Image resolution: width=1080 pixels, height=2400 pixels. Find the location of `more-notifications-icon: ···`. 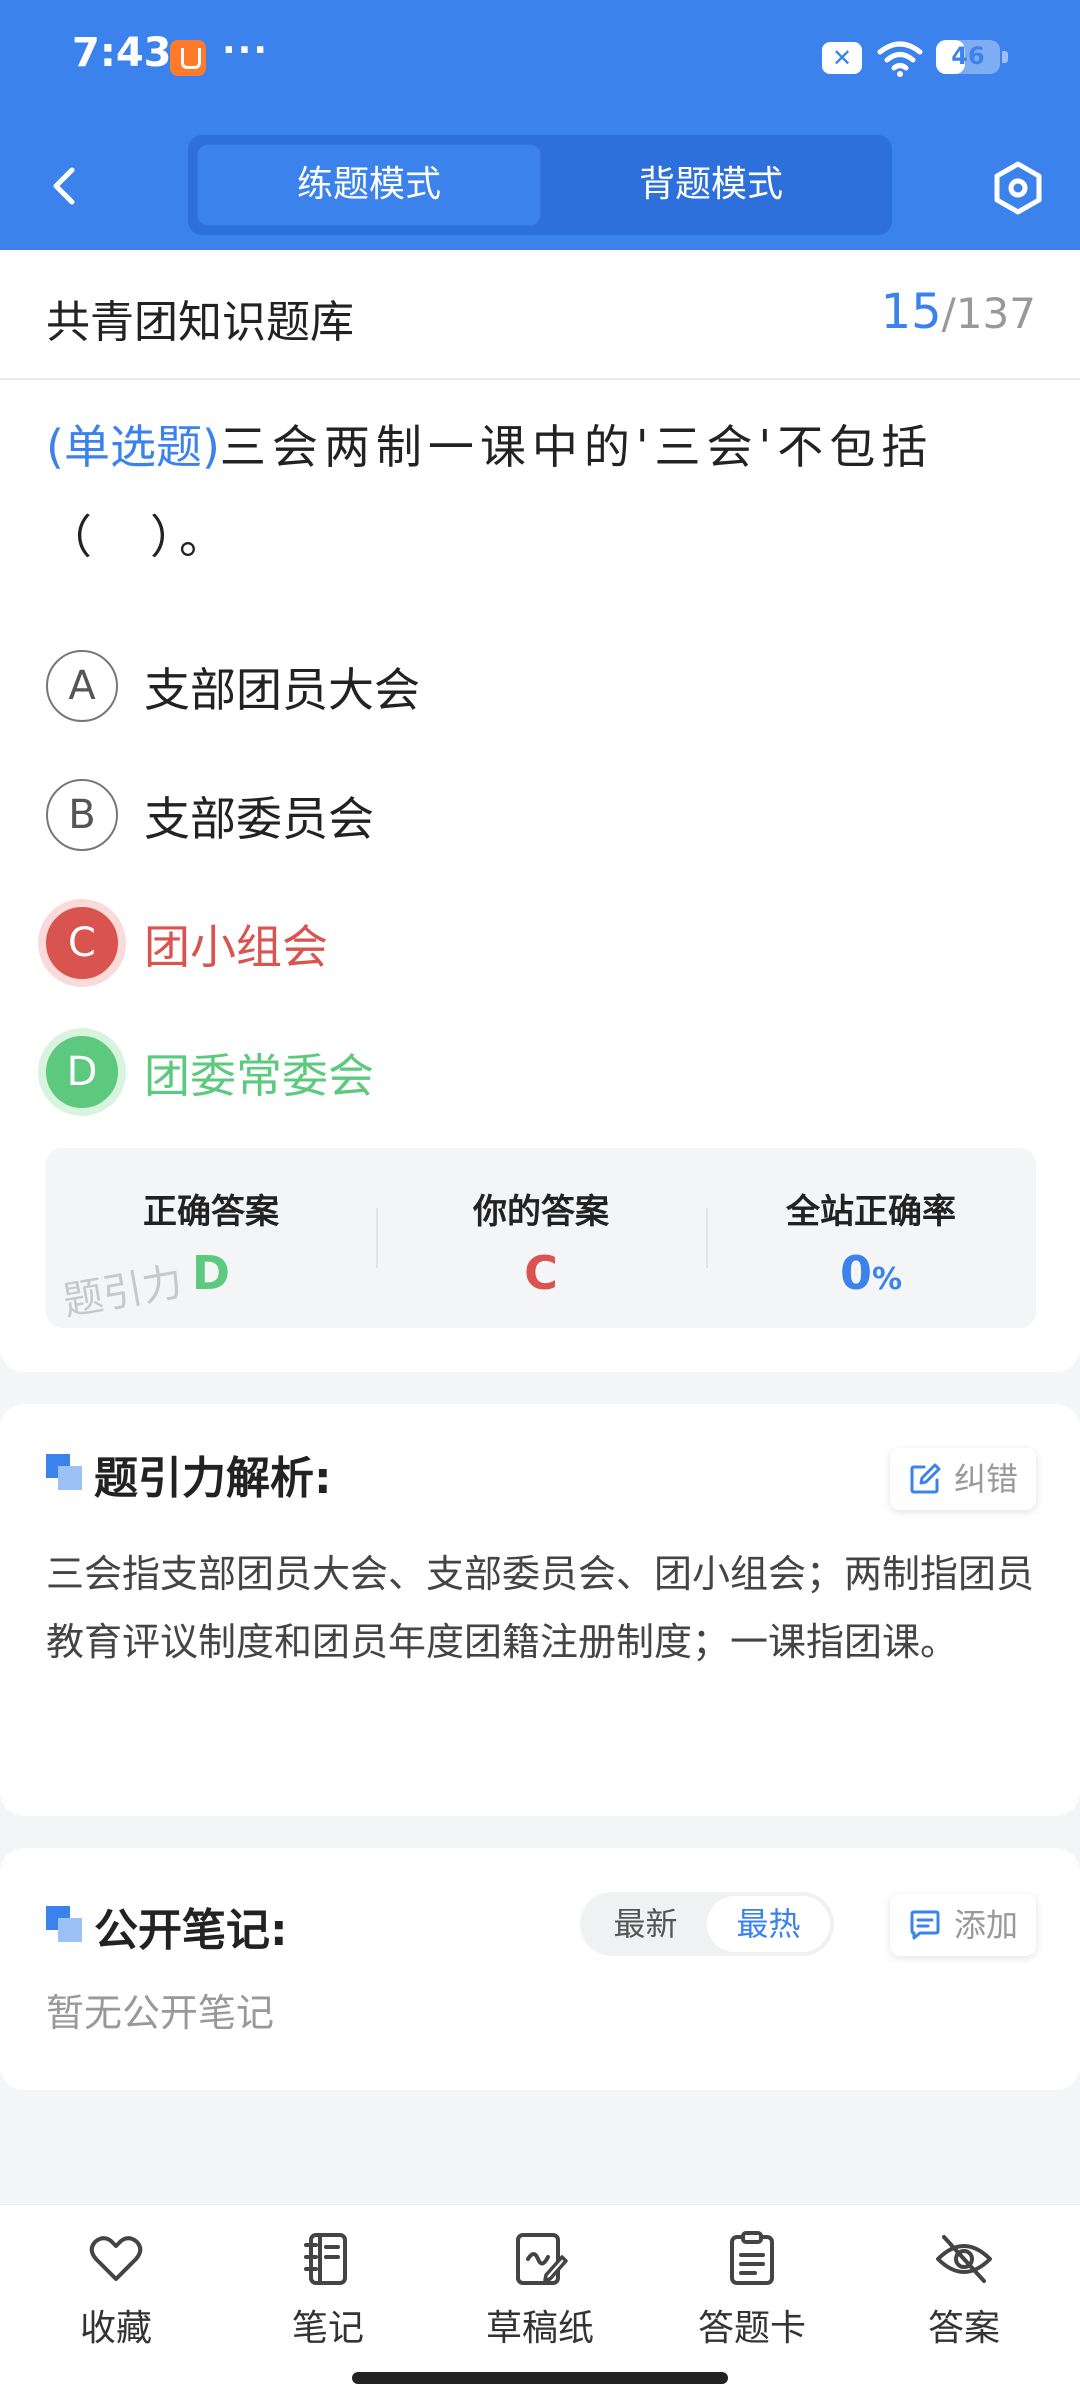

more-notifications-icon: ··· is located at coordinates (246, 50).